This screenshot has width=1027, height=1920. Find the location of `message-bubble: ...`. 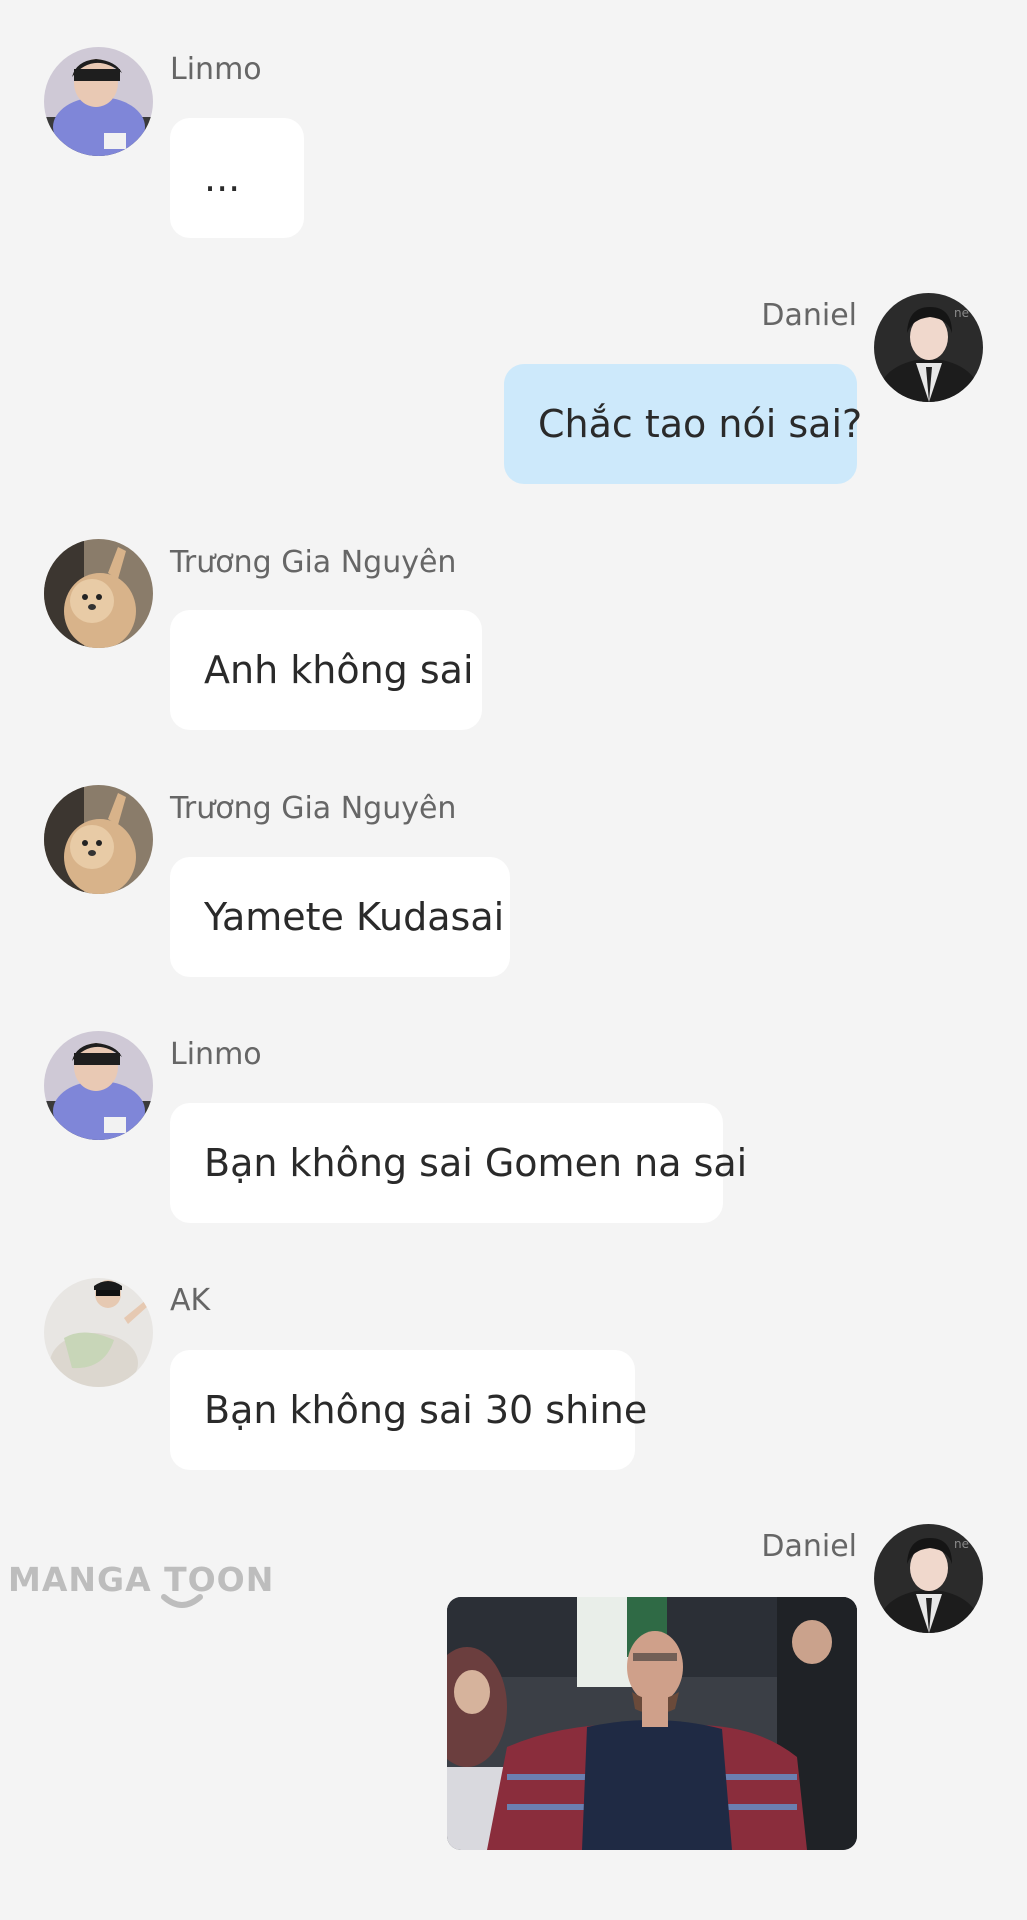

message-bubble: ... is located at coordinates (237, 178).